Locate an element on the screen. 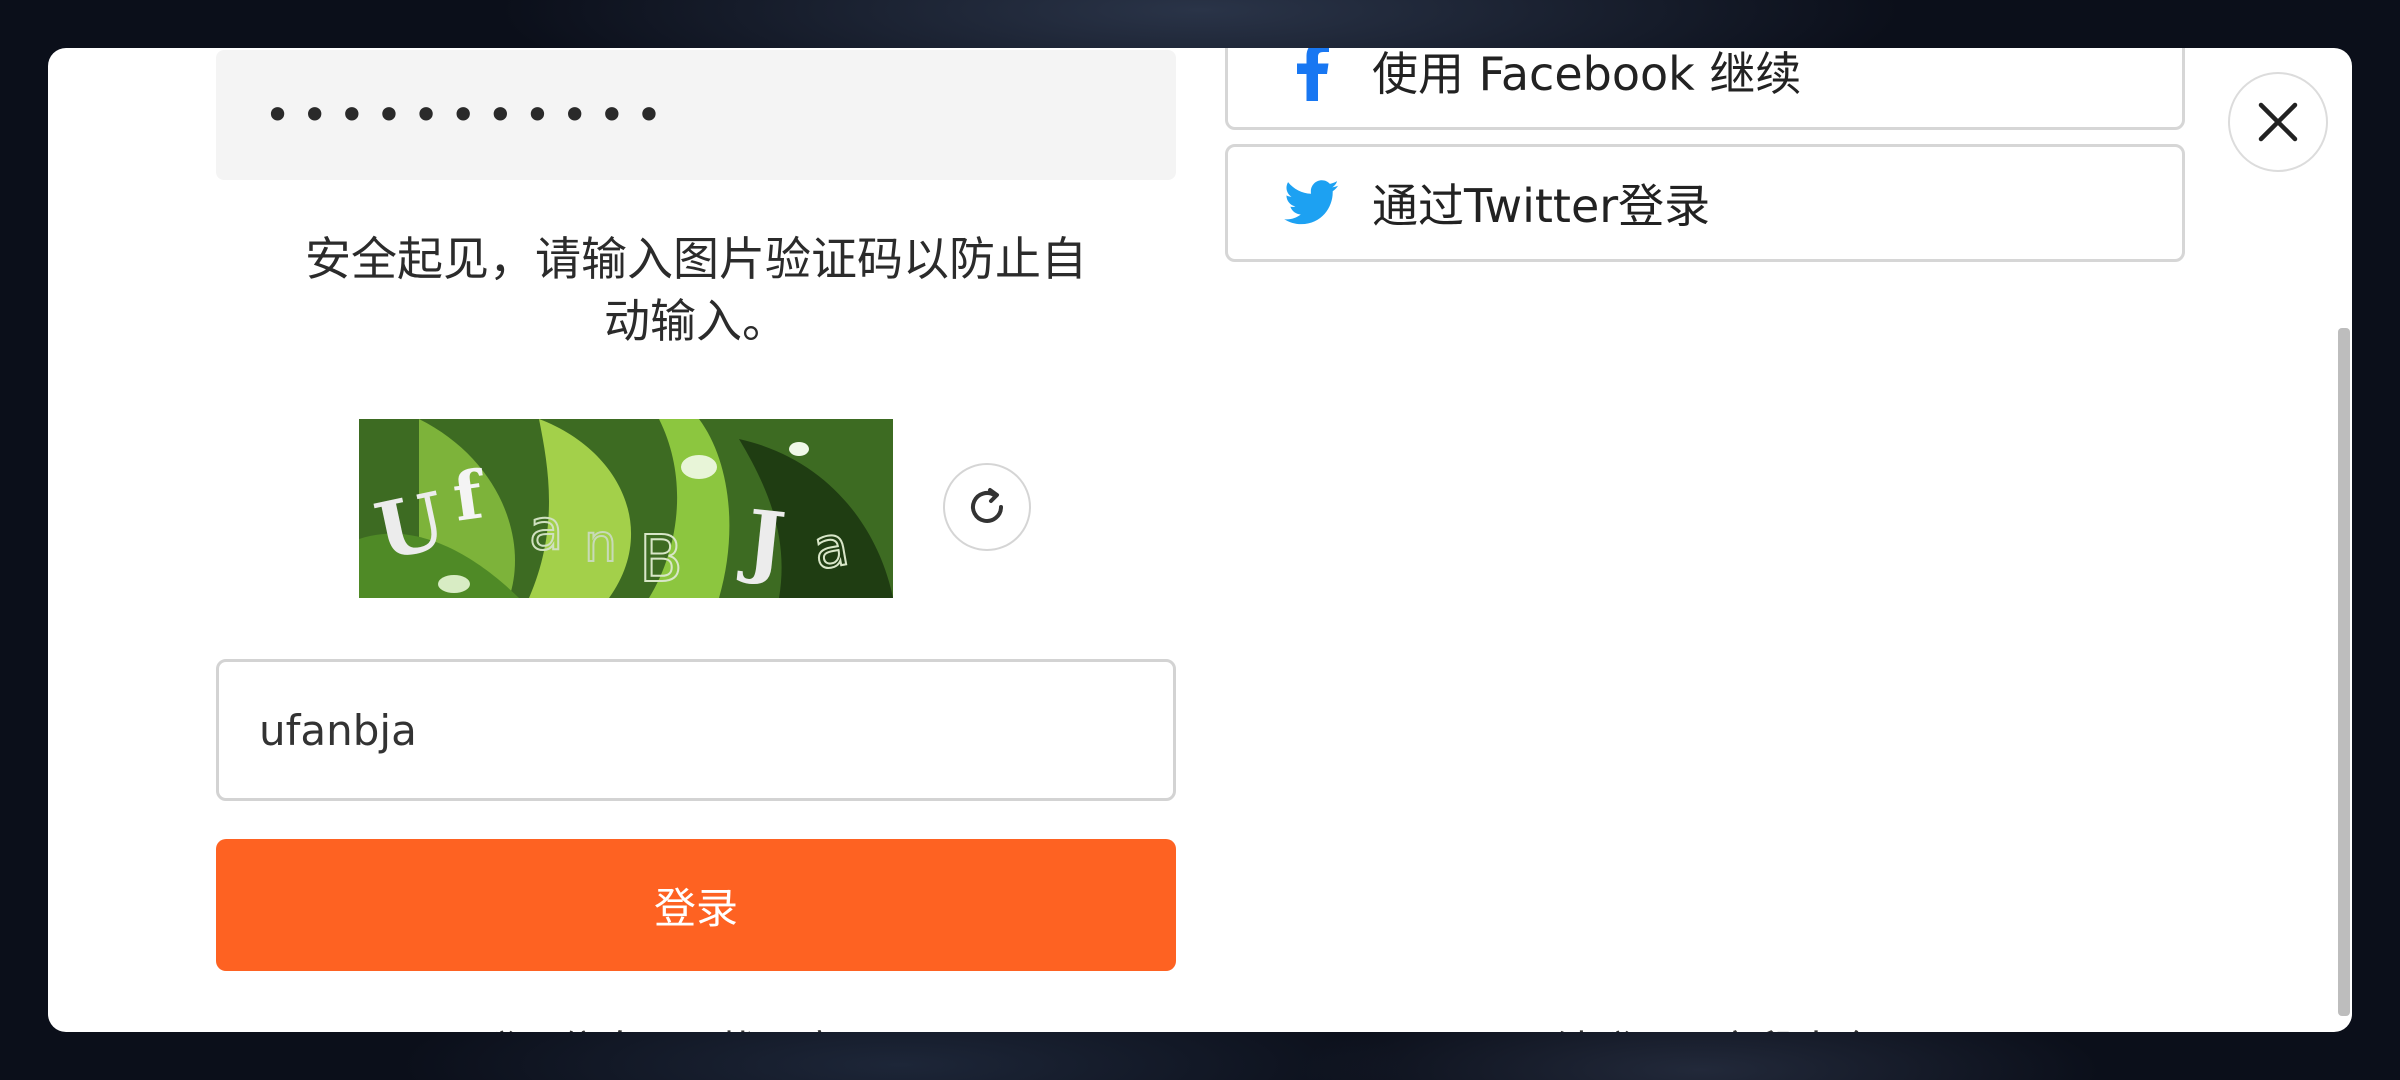 This screenshot has height=1080, width=2400. facebook-login-button: 使用 Facebook 继续 is located at coordinates (1705, 89).